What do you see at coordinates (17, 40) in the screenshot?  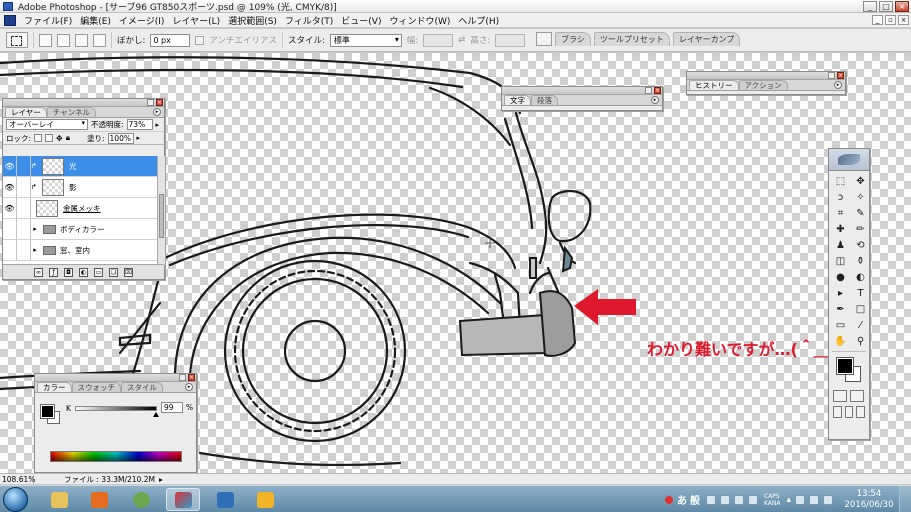 I see `tool-preset-picker` at bounding box center [17, 40].